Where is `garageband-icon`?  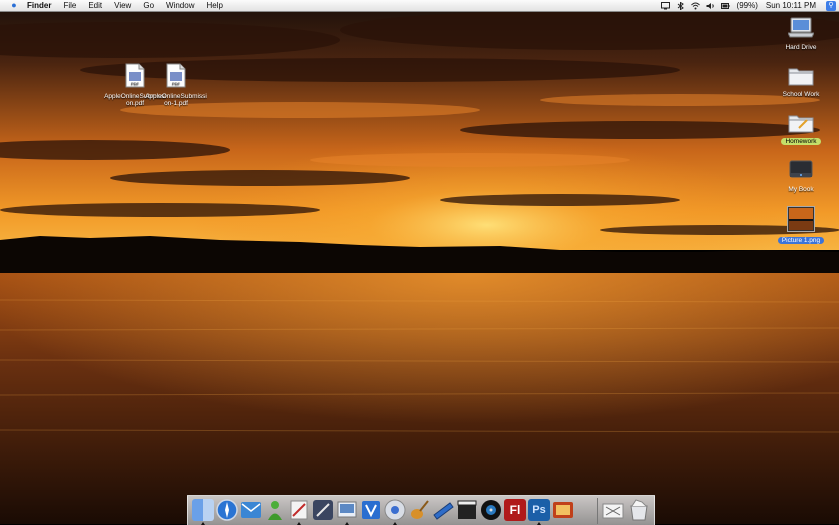 garageband-icon is located at coordinates (419, 510).